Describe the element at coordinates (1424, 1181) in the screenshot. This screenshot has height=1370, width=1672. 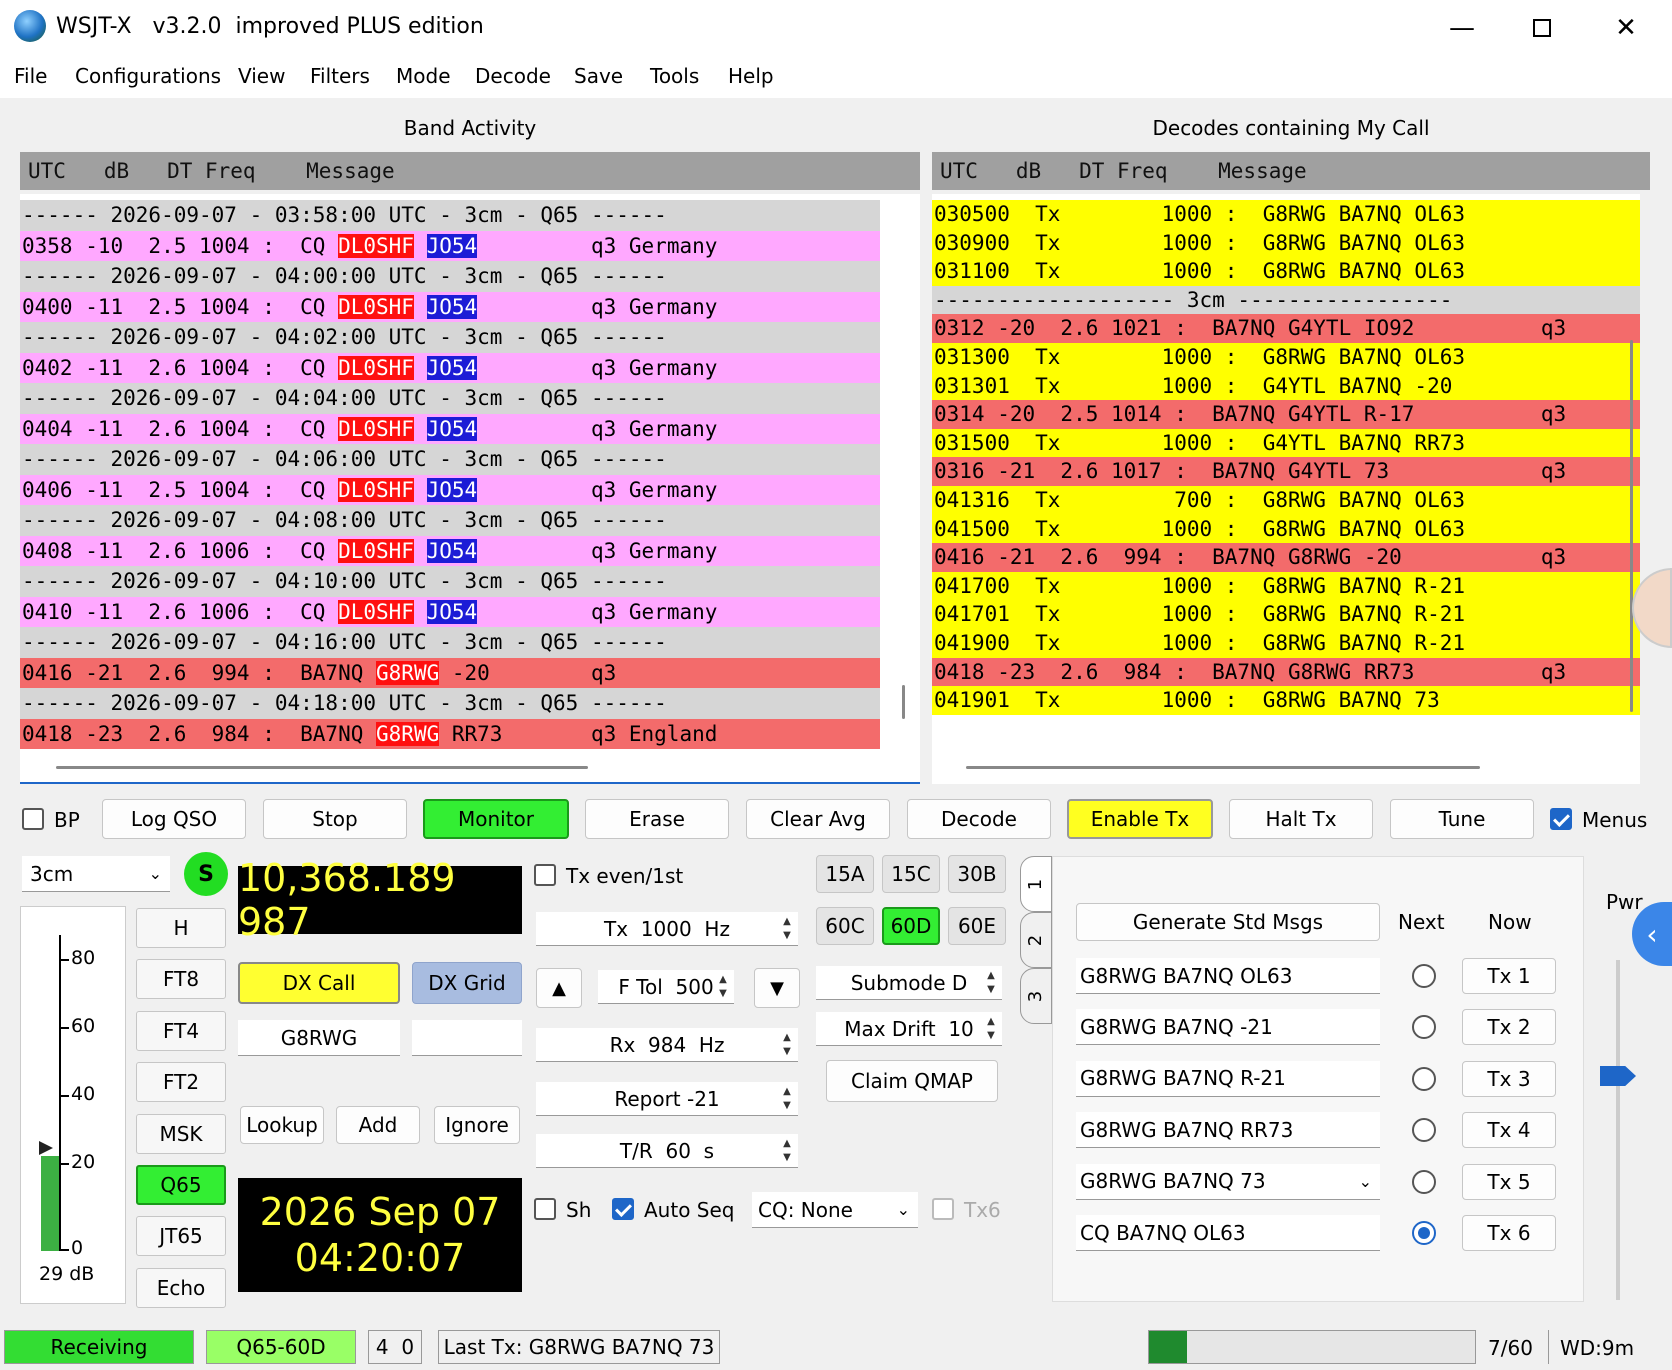
I see `tx5-next-radio` at that location.